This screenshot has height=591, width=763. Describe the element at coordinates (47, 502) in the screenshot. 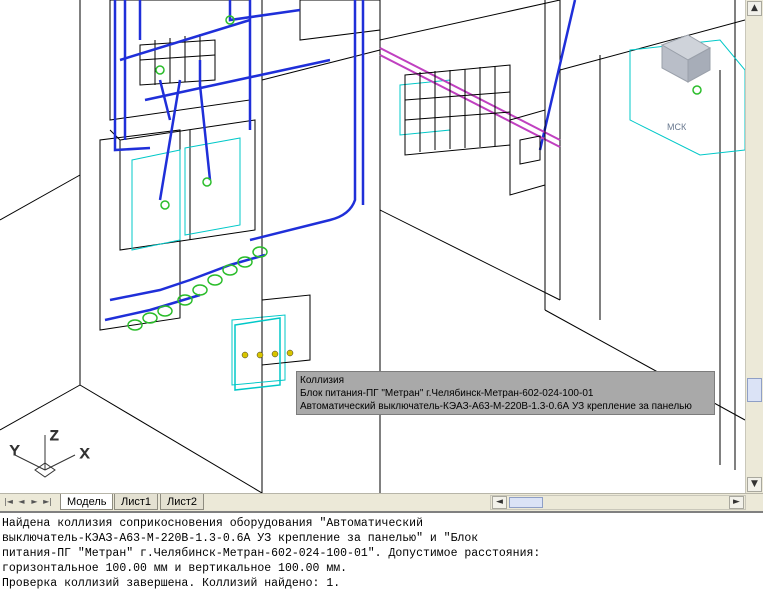

I see `last-tab-icon: ►|` at that location.